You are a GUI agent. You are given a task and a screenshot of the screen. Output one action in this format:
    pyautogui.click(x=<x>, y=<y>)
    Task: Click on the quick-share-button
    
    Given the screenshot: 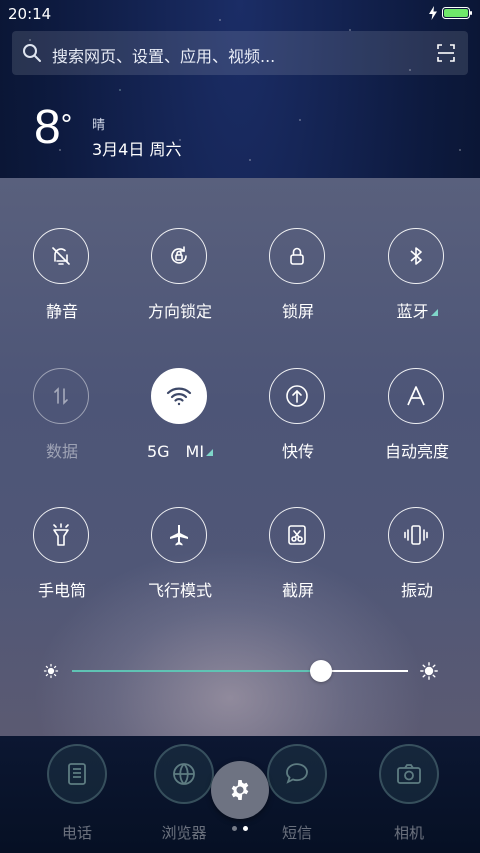 What is the action you would take?
    pyautogui.click(x=297, y=396)
    